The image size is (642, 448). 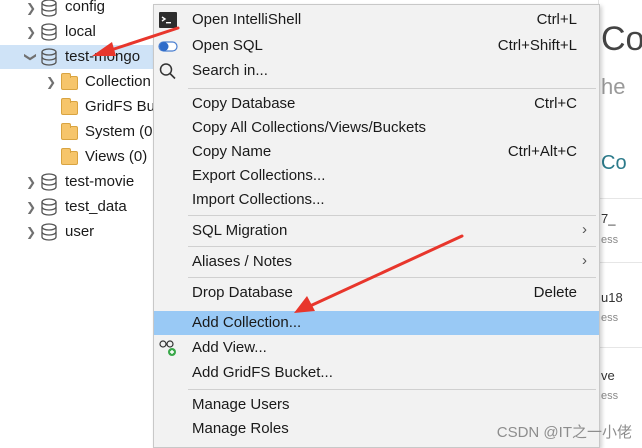 What do you see at coordinates (242, 292) in the screenshot?
I see `menu-item-label: Drop Database` at bounding box center [242, 292].